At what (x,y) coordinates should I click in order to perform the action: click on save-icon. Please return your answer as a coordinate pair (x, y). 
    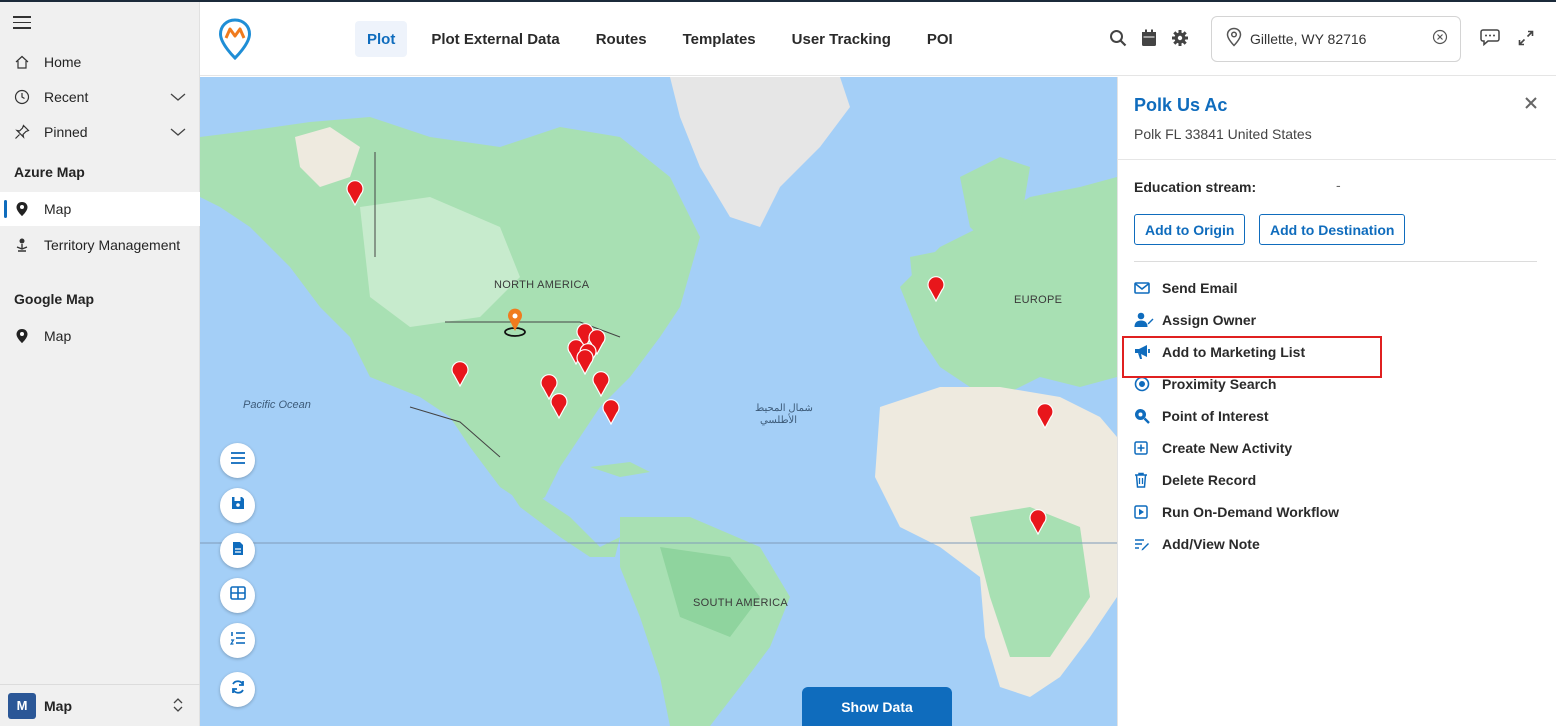
    Looking at the image, I should click on (238, 505).